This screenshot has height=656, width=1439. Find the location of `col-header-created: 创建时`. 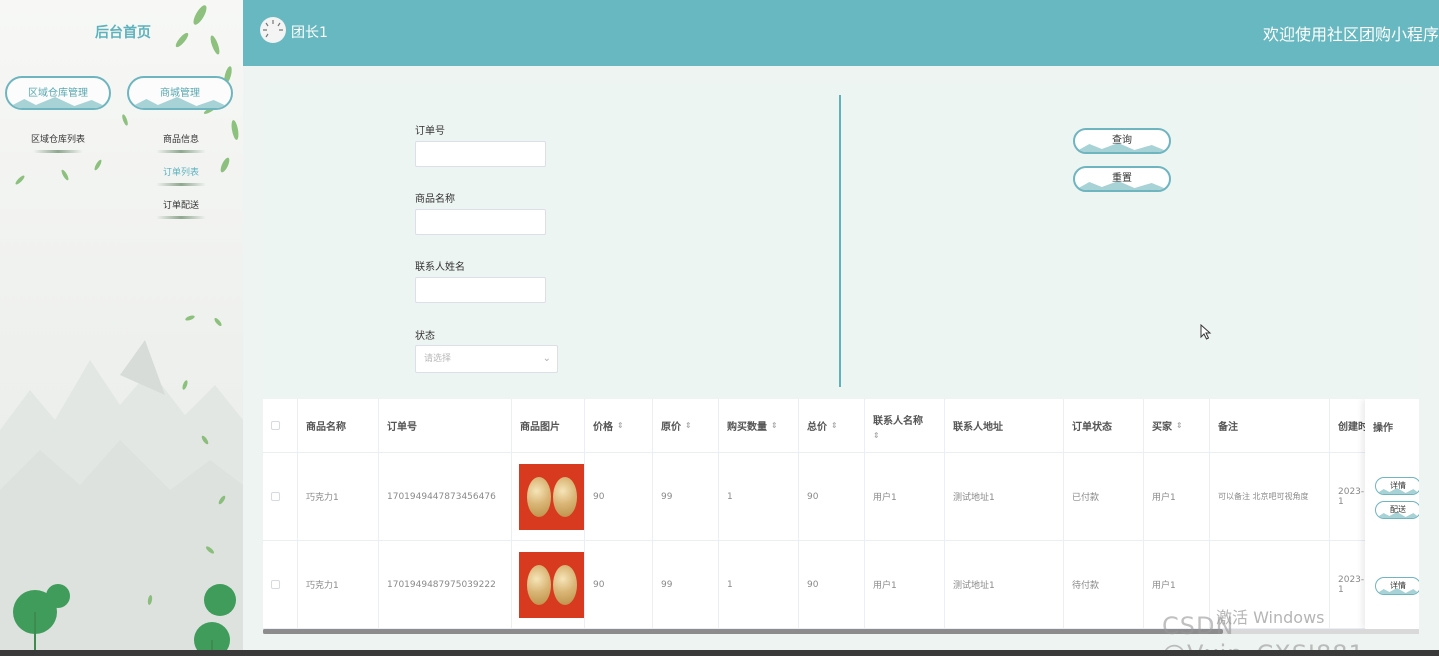

col-header-created: 创建时 is located at coordinates (1350, 425).